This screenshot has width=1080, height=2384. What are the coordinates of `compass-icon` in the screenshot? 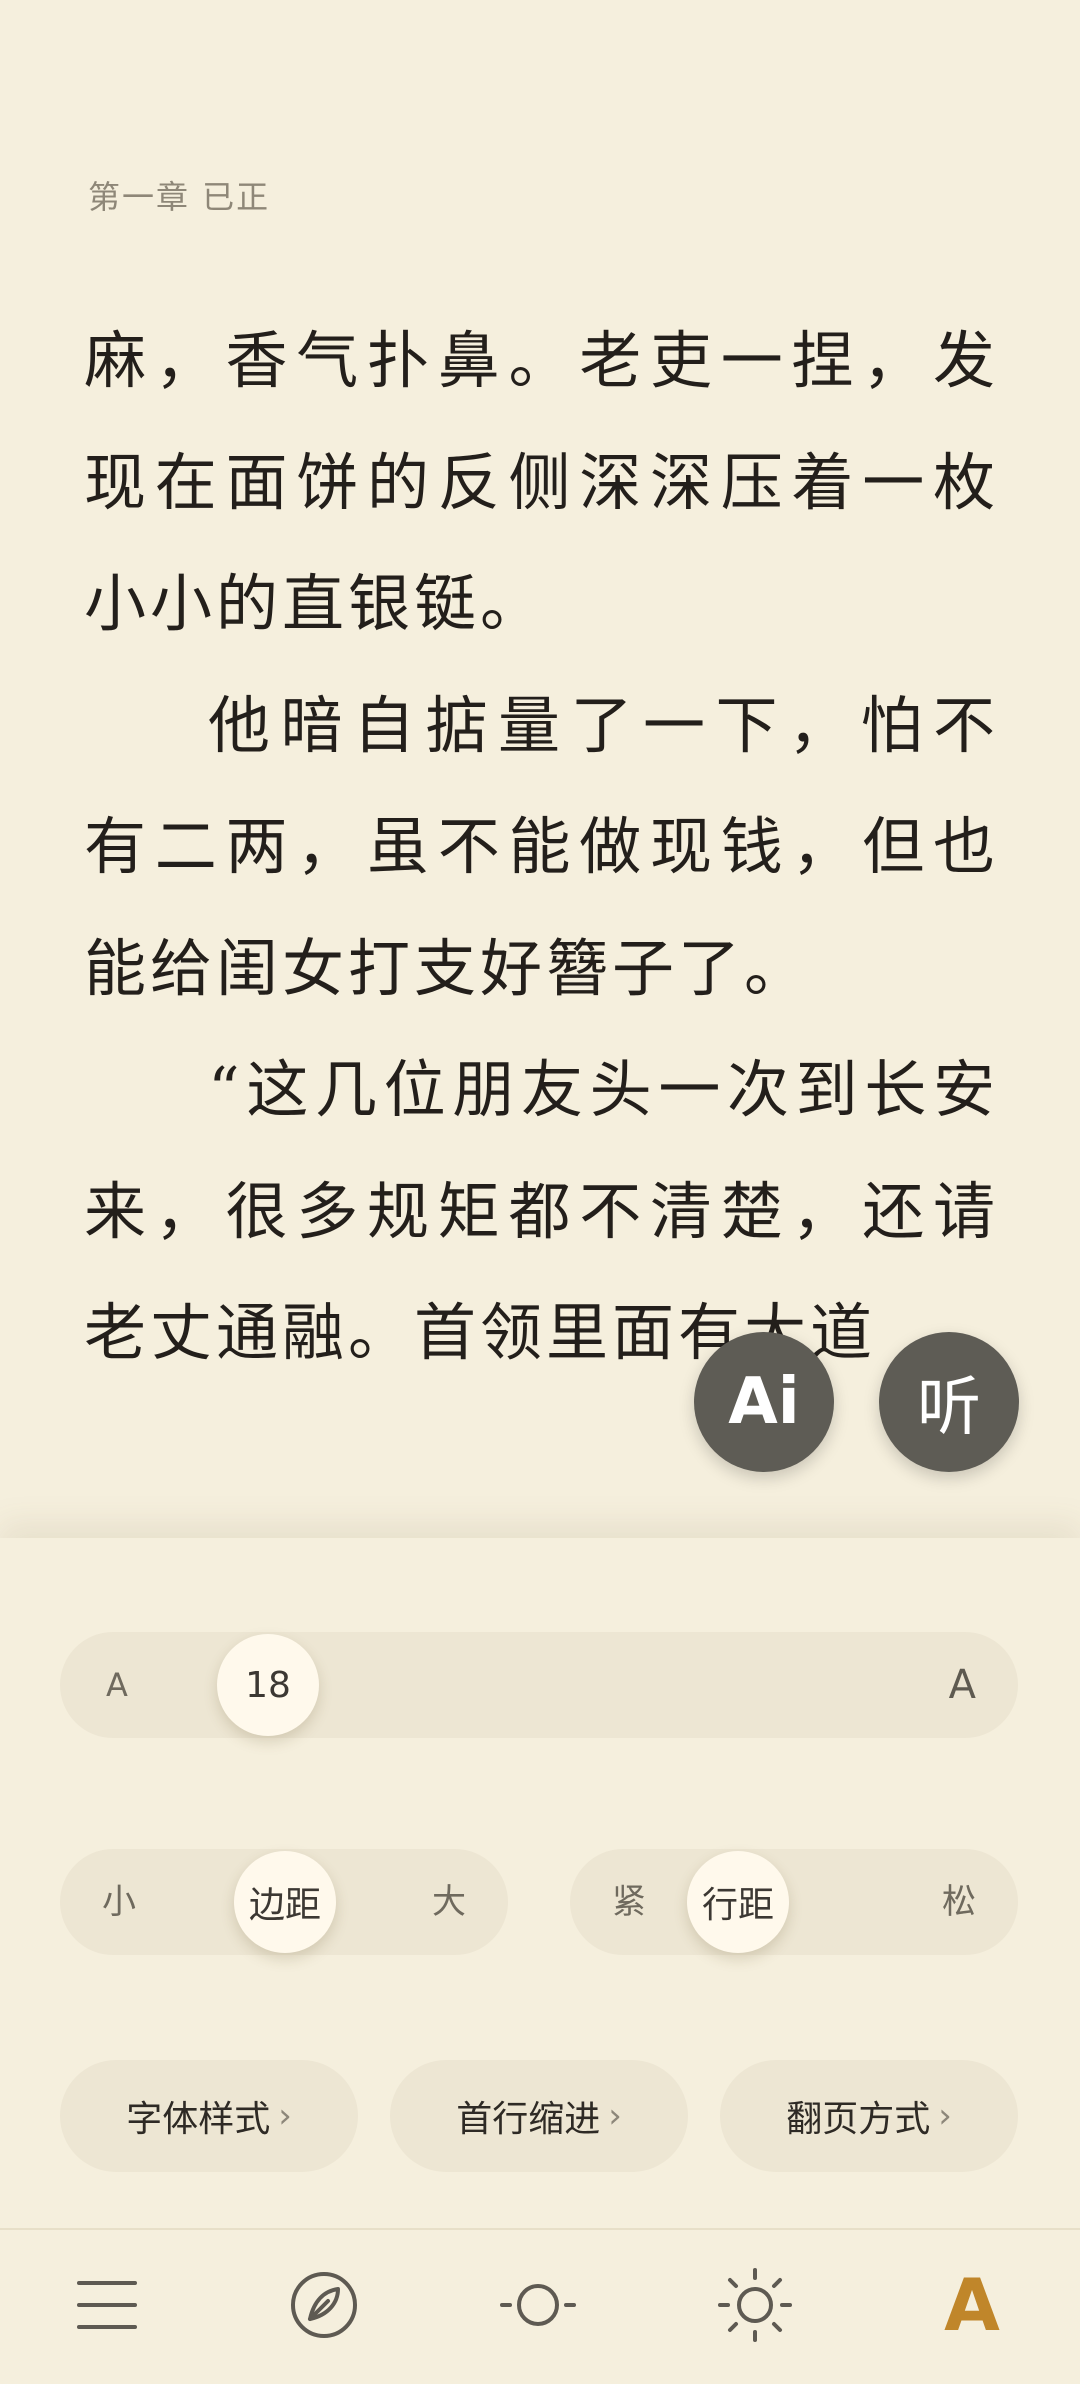 It's located at (324, 2305).